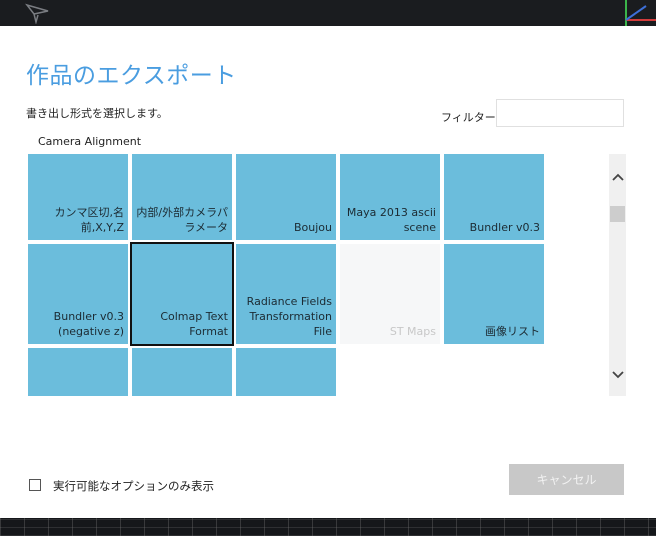 This screenshot has width=656, height=536. What do you see at coordinates (88, 324) in the screenshot?
I see `format-label: Bundler v0.3 (negative z)` at bounding box center [88, 324].